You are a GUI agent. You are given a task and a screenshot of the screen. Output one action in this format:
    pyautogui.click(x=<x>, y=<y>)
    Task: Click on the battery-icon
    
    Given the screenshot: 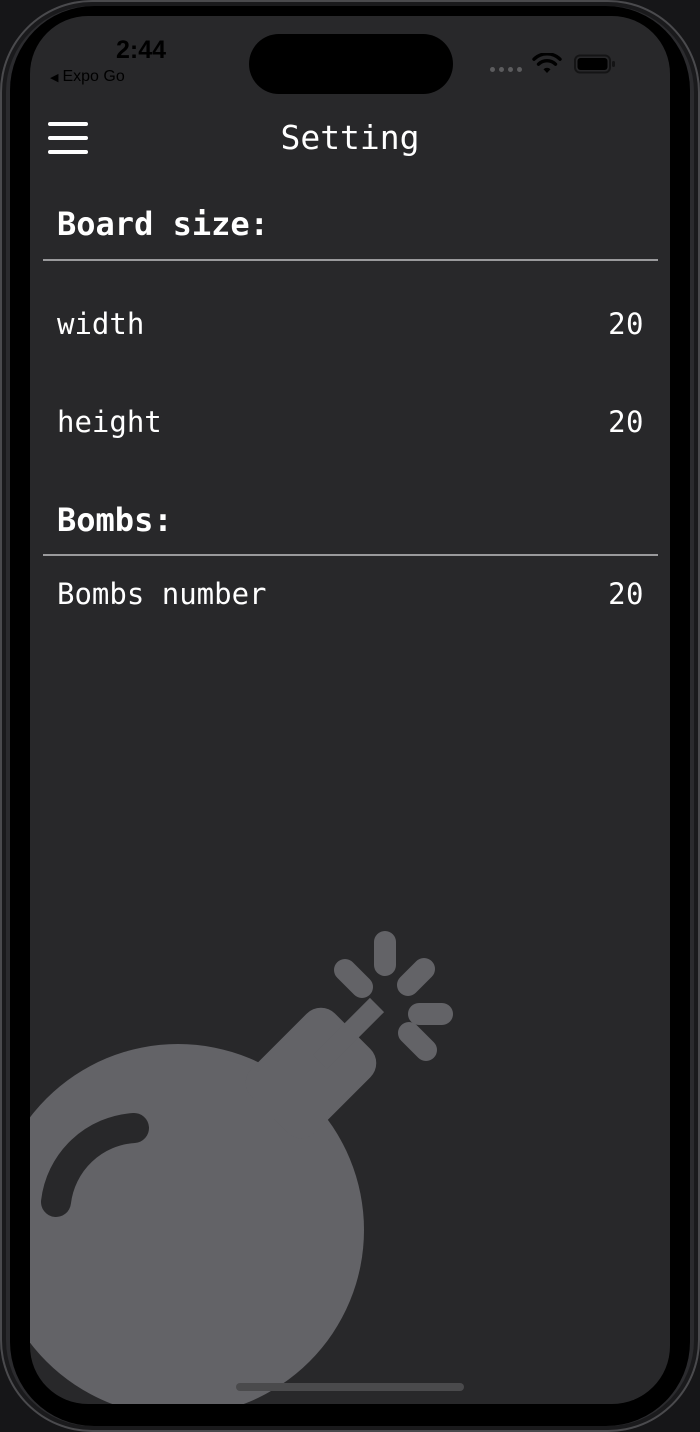 What is the action you would take?
    pyautogui.click(x=594, y=64)
    